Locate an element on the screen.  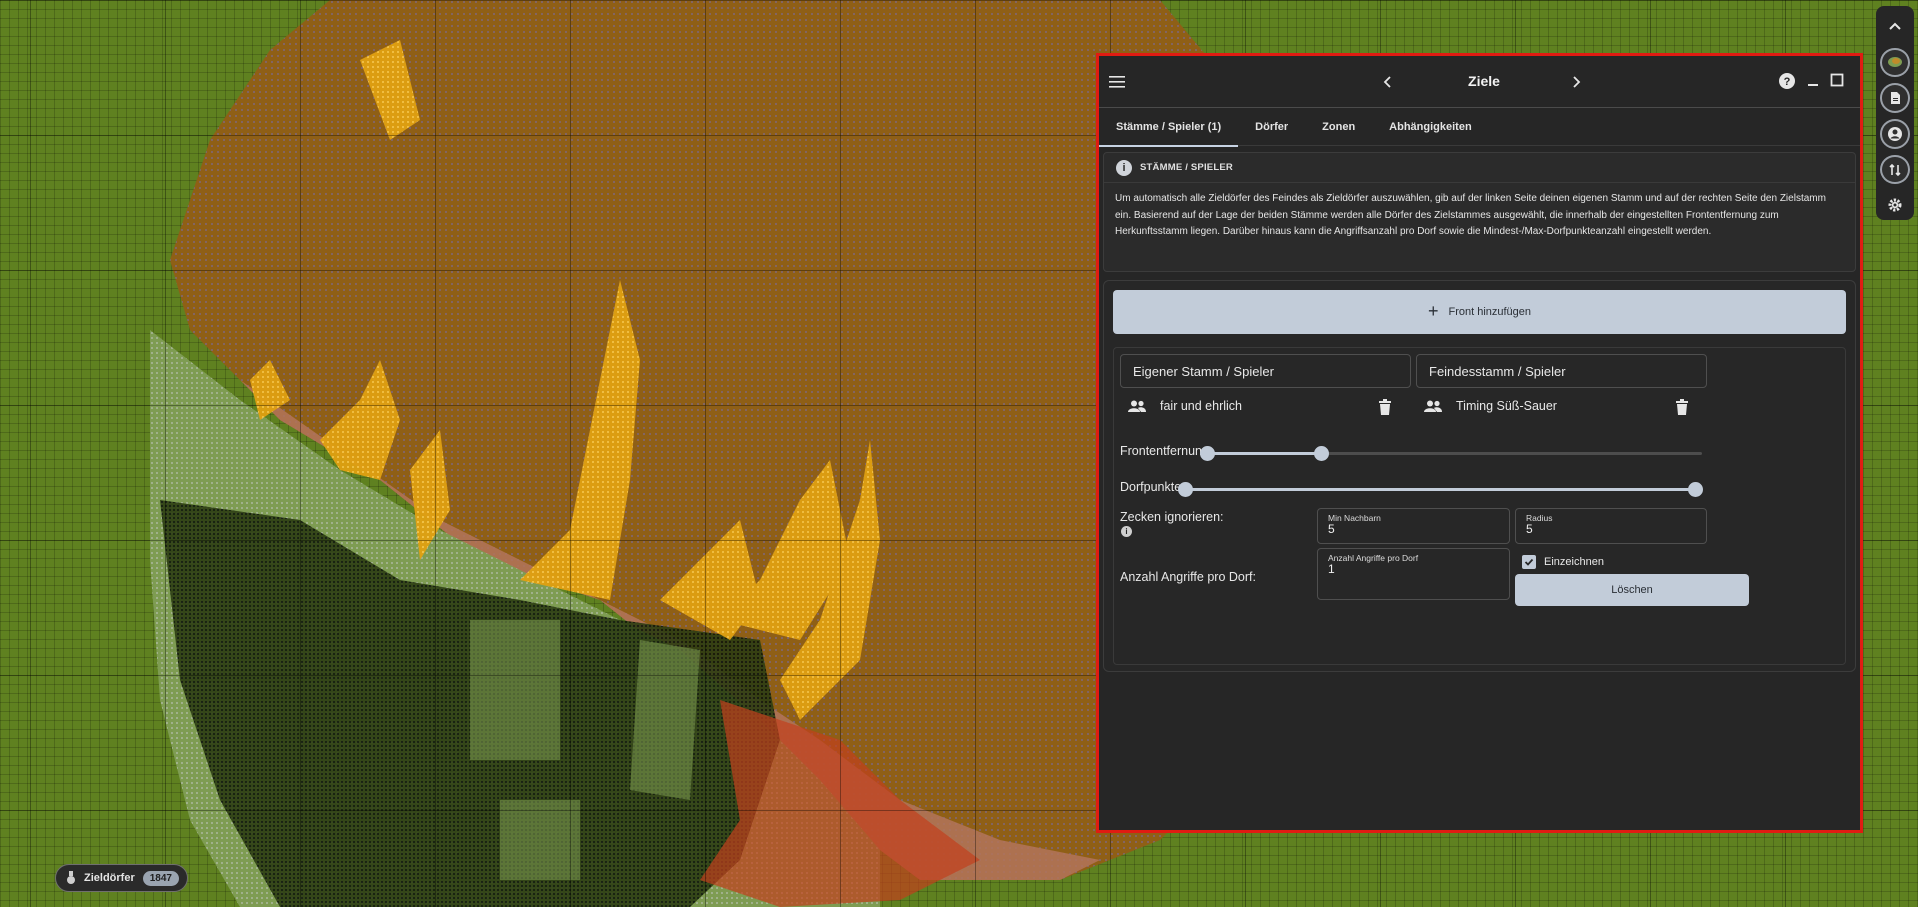
gear-icon is located at coordinates (1895, 205).